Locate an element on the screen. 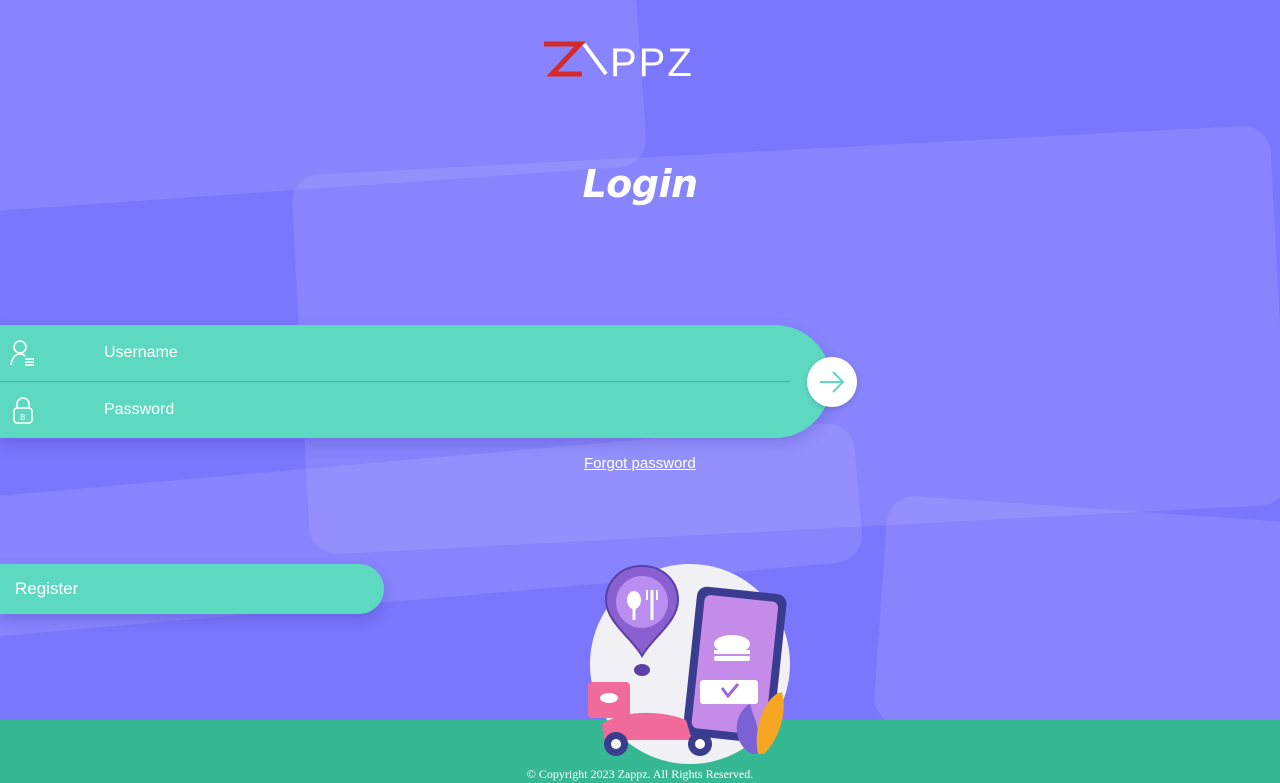 Image resolution: width=1280 pixels, height=783 pixels. zappz-logo-mark: PPZ is located at coordinates (619, 63).